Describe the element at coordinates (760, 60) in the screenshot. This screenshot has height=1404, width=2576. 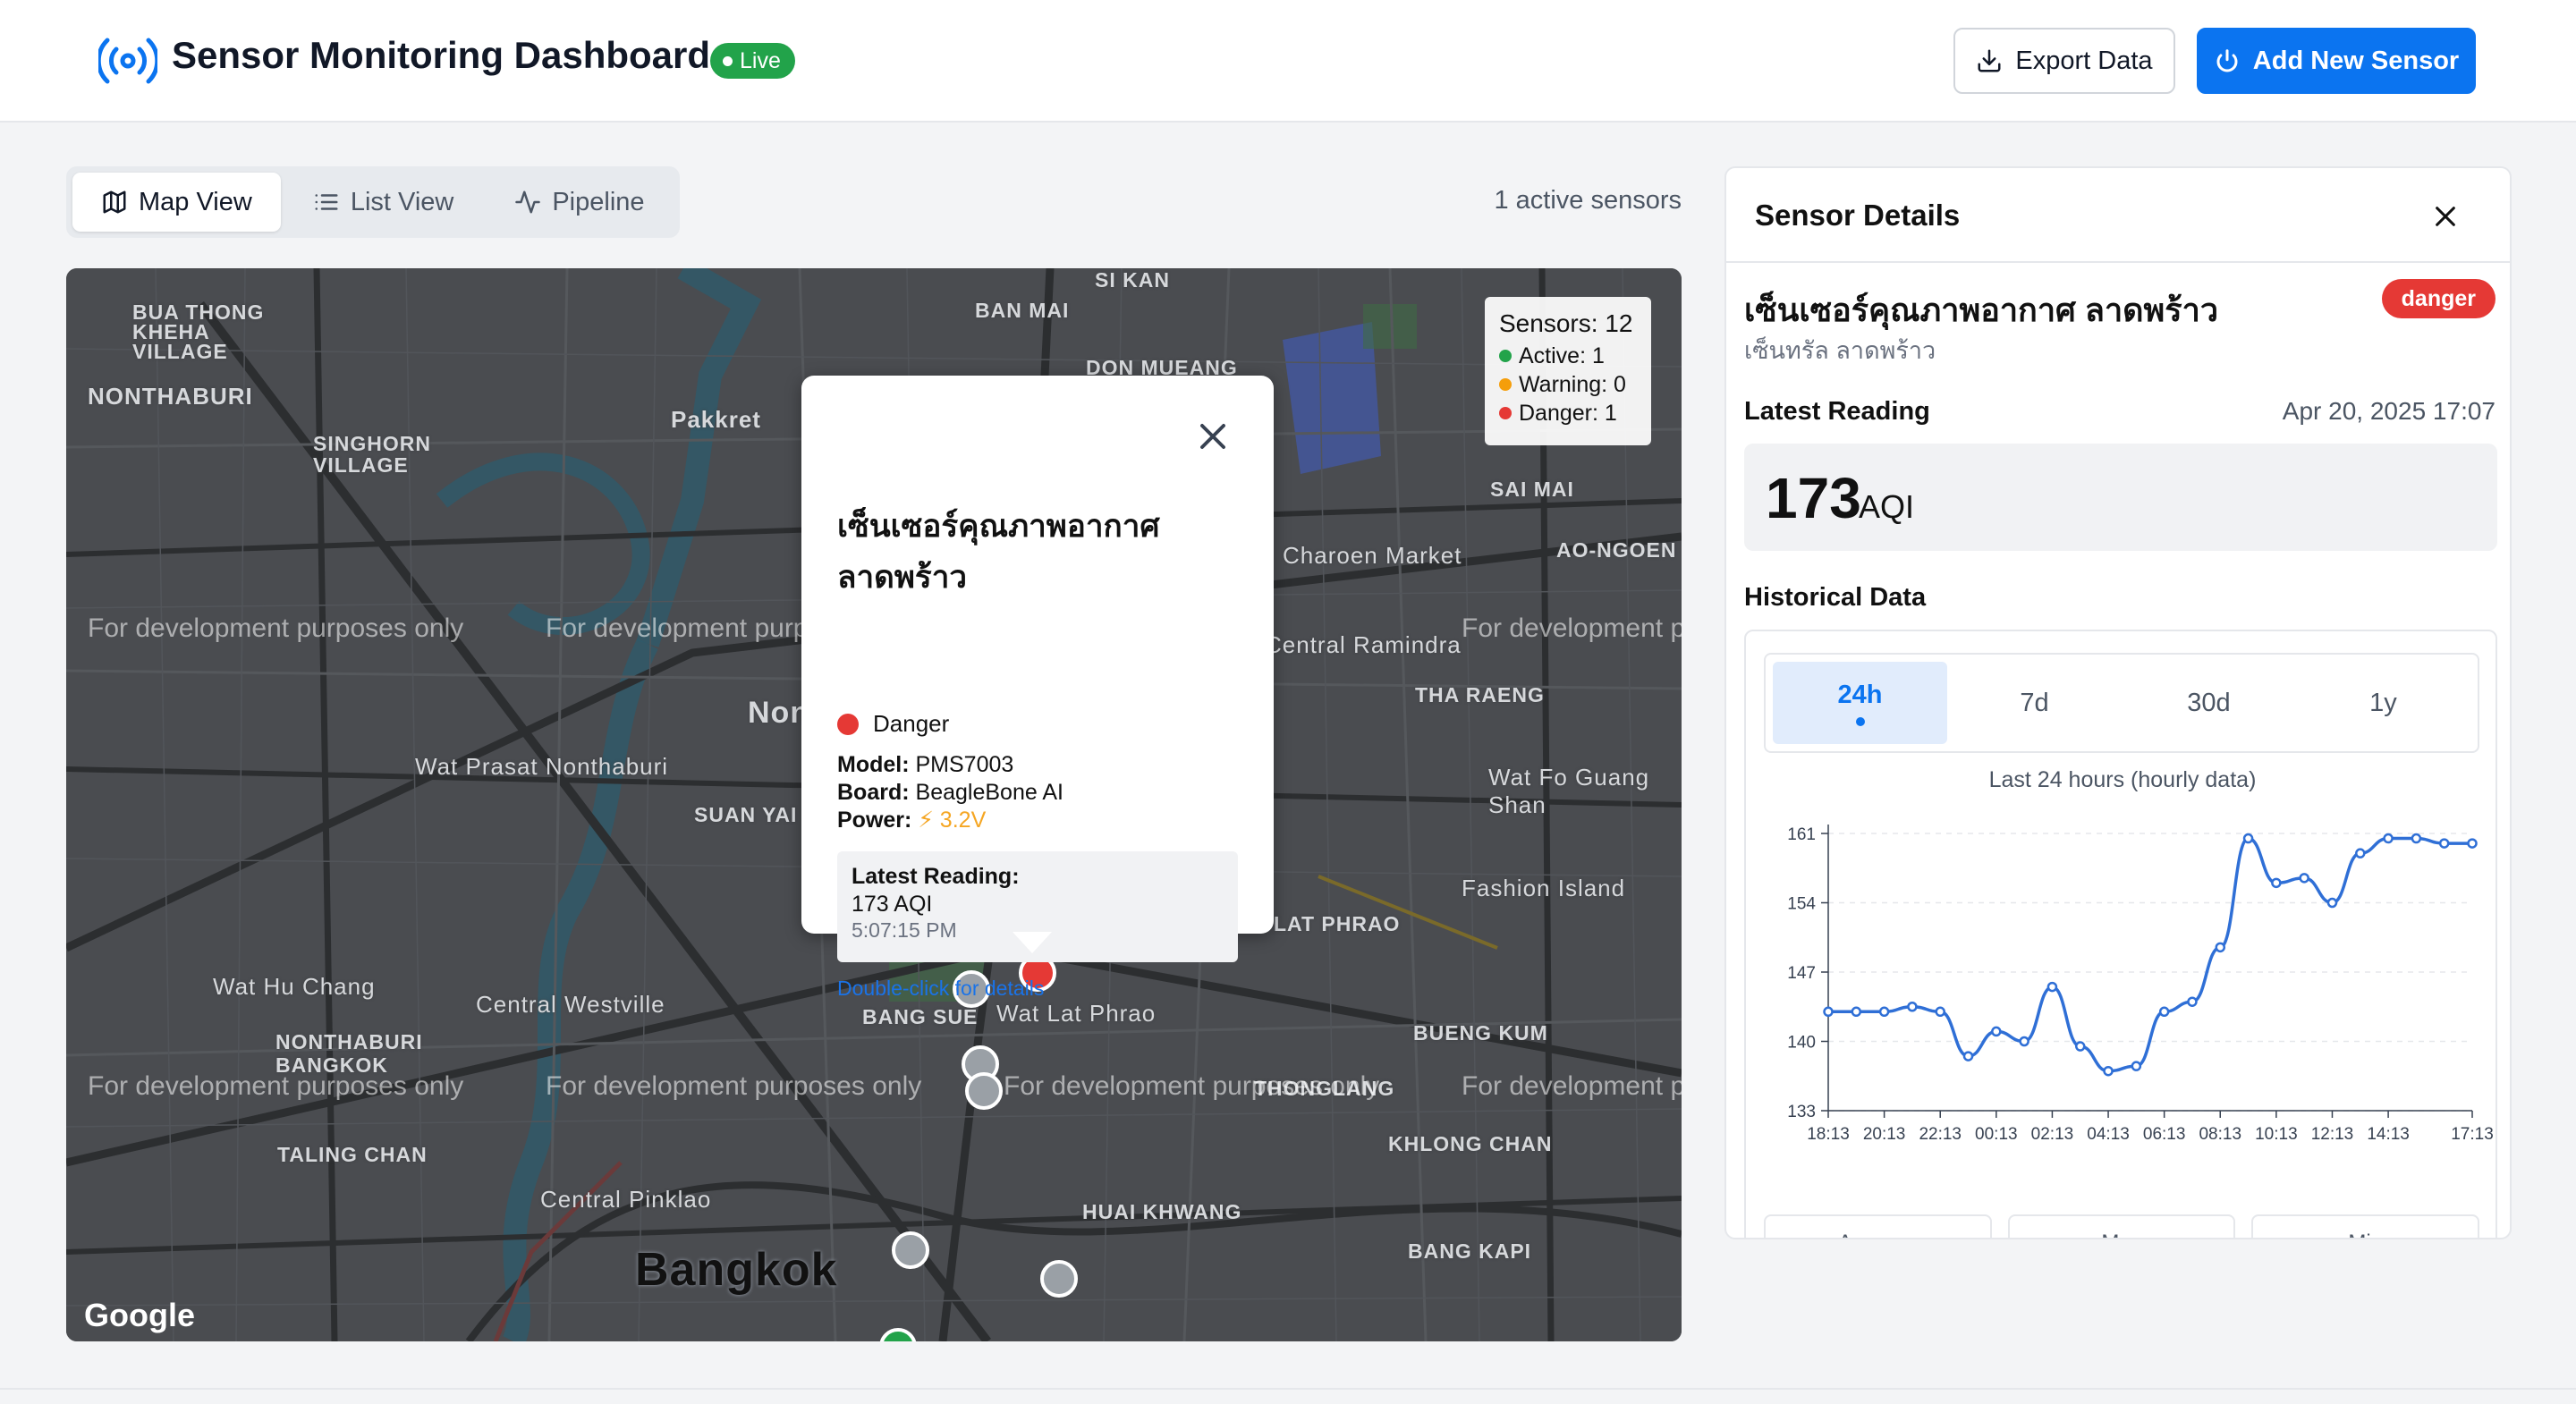
I see `live-badge-label: Live` at that location.